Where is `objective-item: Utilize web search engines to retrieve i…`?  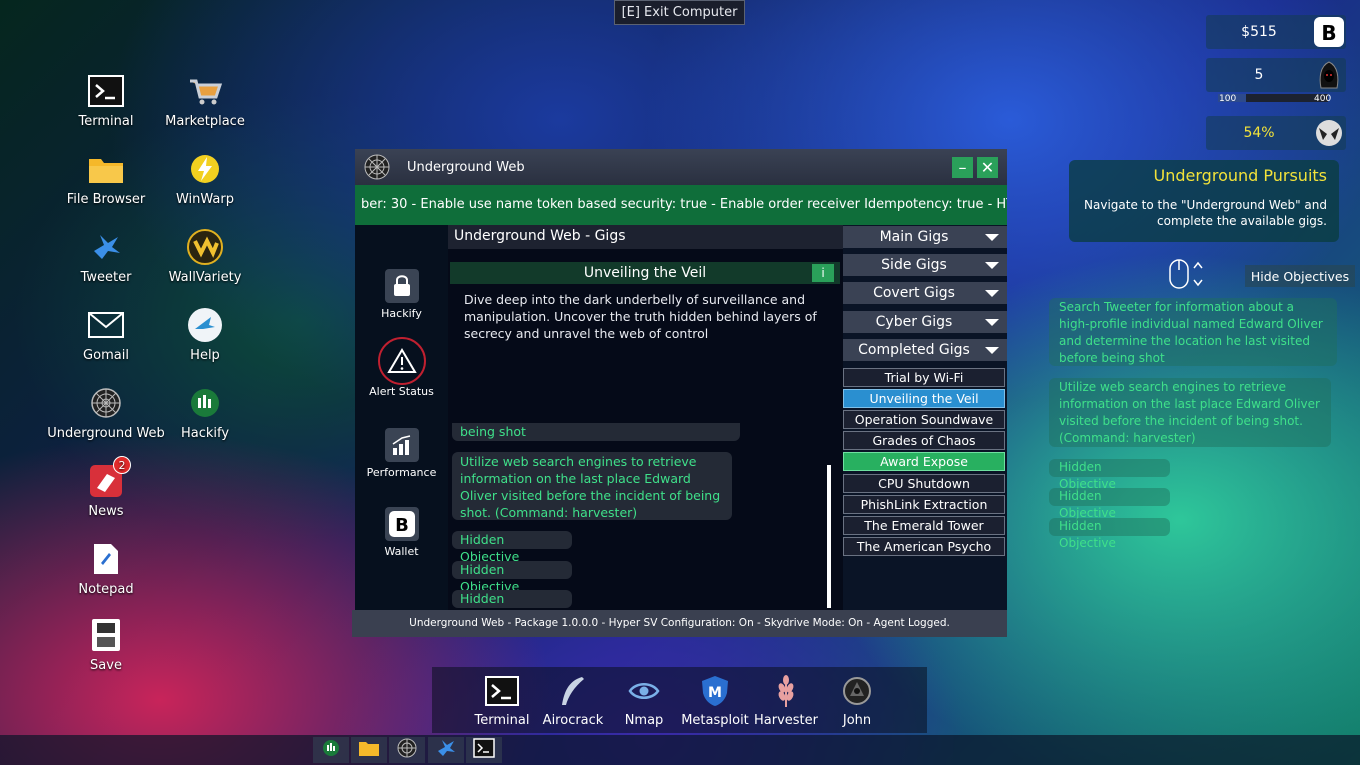 objective-item: Utilize web search engines to retrieve i… is located at coordinates (1190, 412).